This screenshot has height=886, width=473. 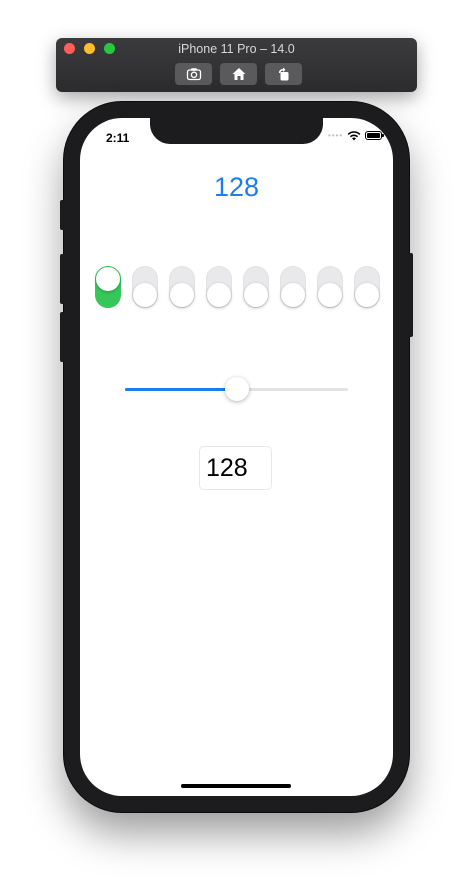 I want to click on value-label: 128, so click(x=236, y=187).